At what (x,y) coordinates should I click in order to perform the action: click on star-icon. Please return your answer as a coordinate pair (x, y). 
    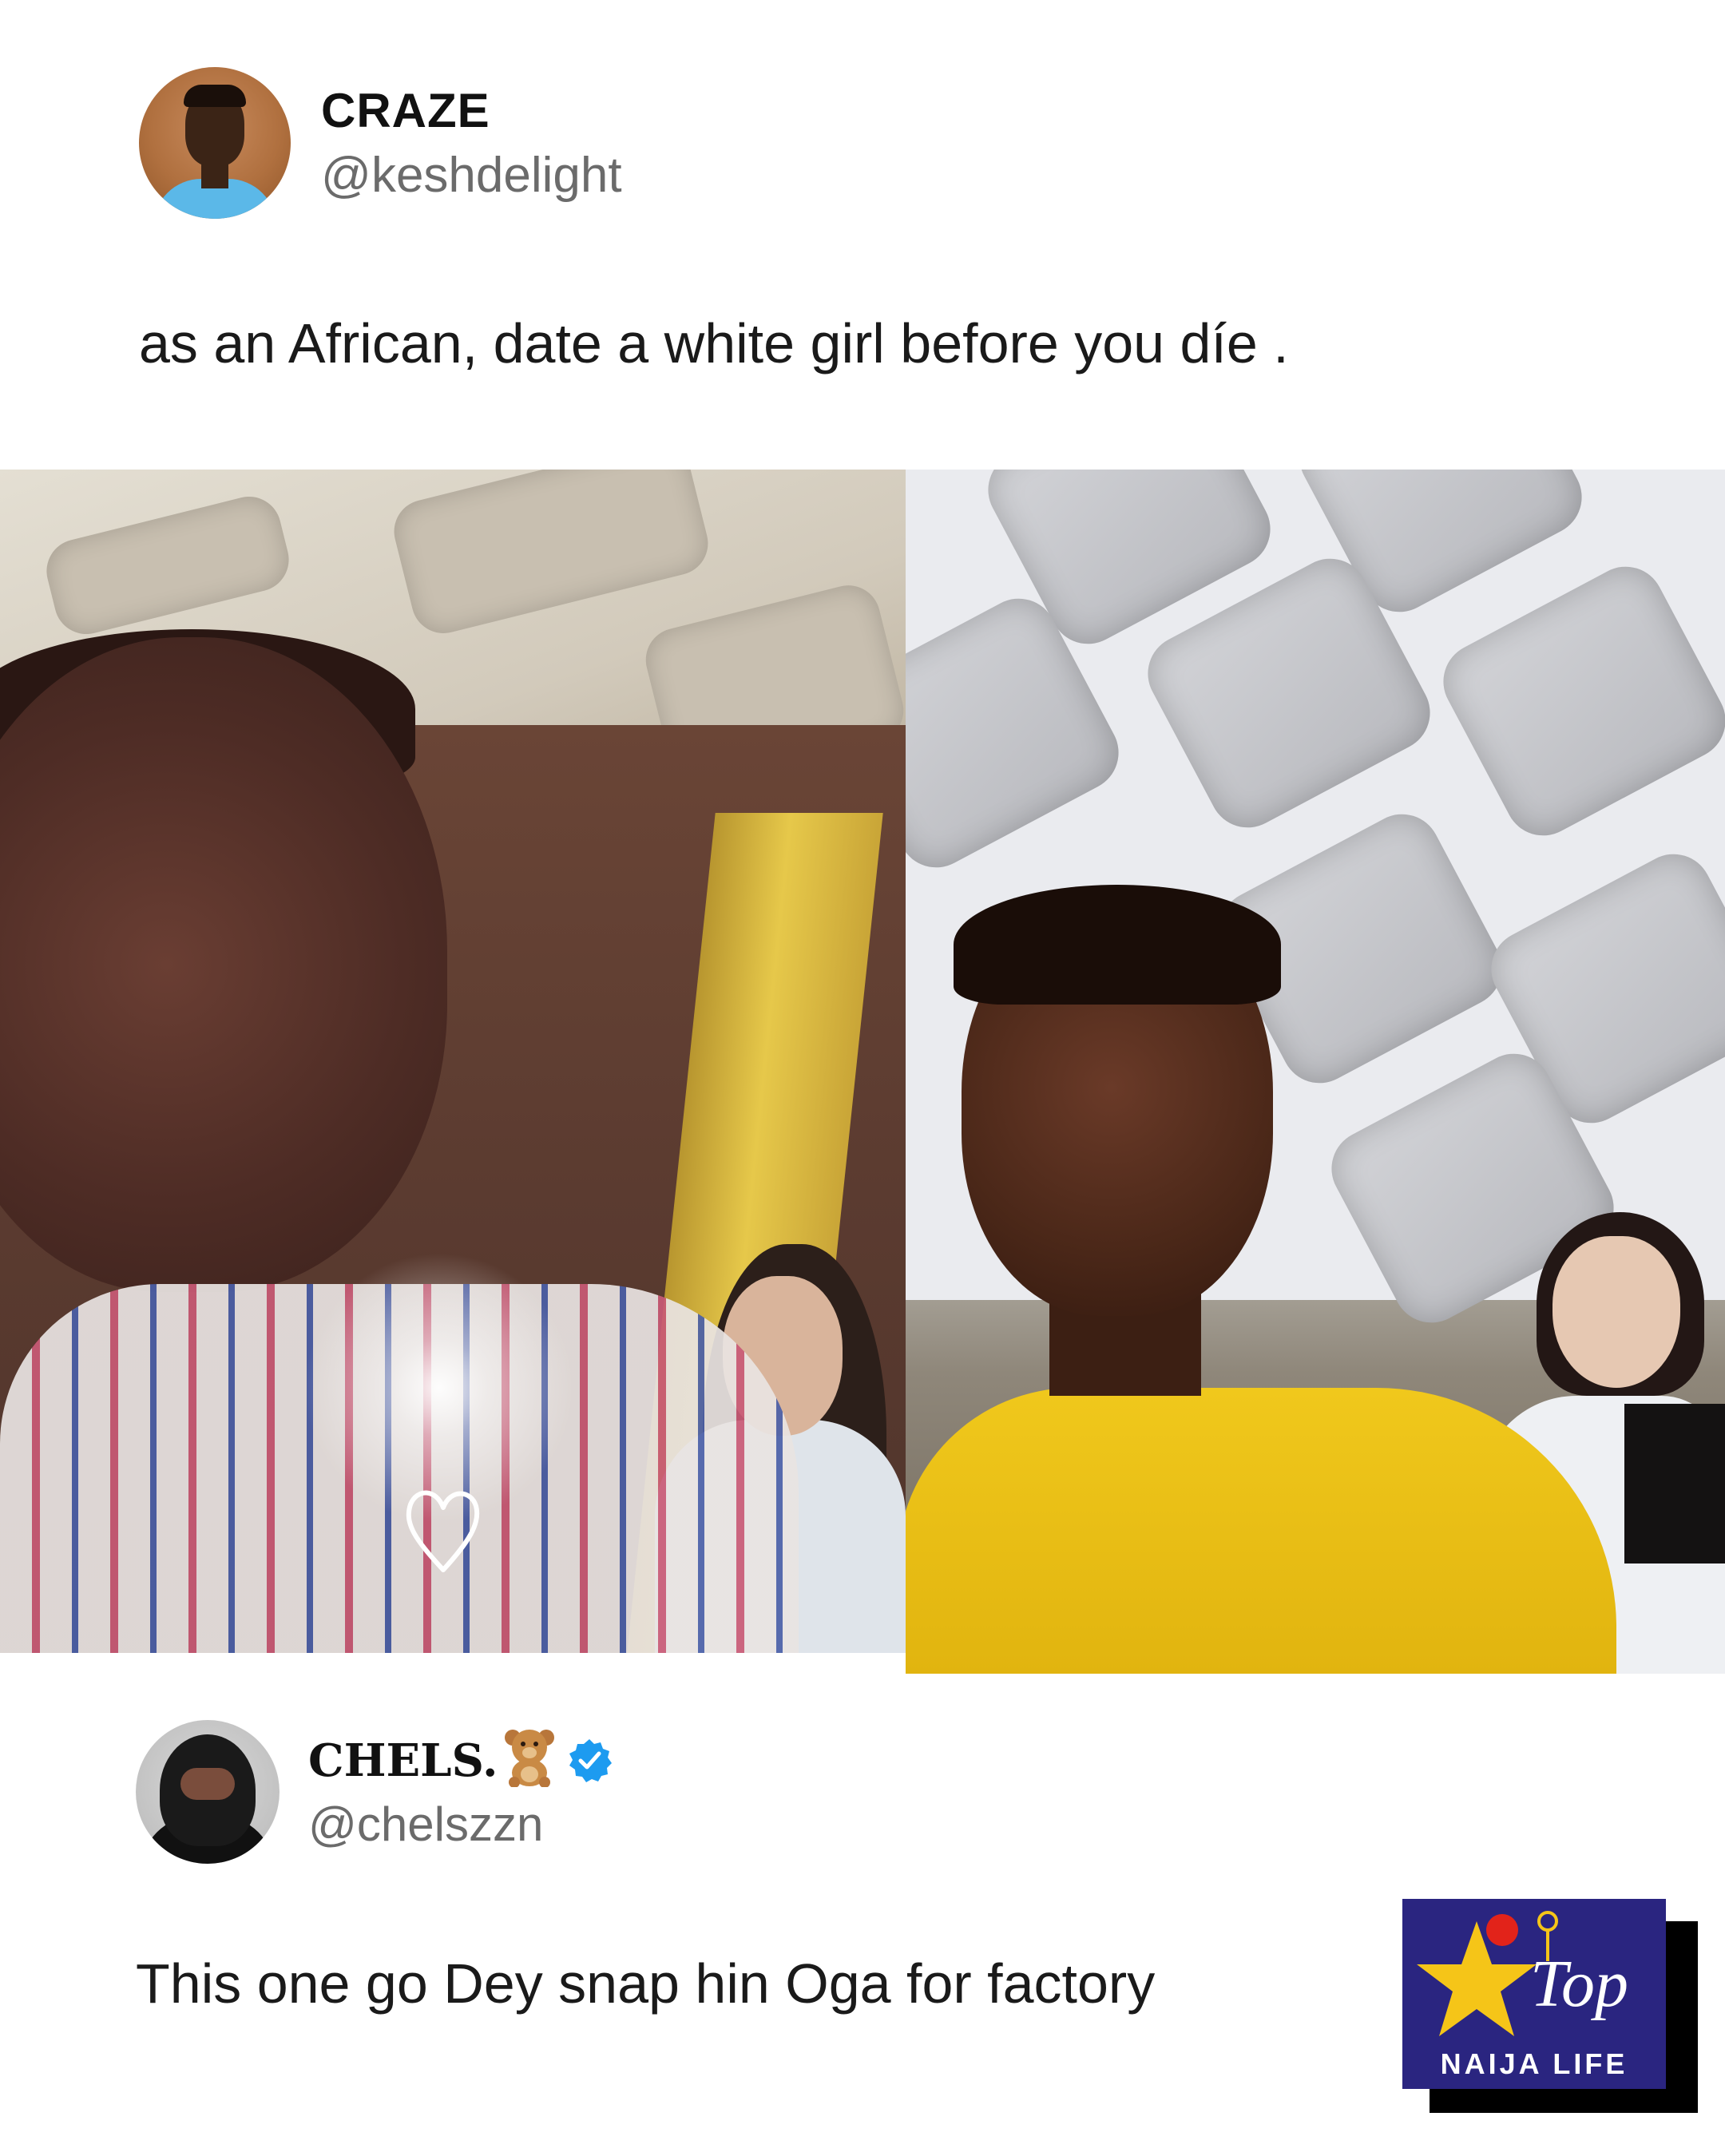
    Looking at the image, I should click on (1477, 1978).